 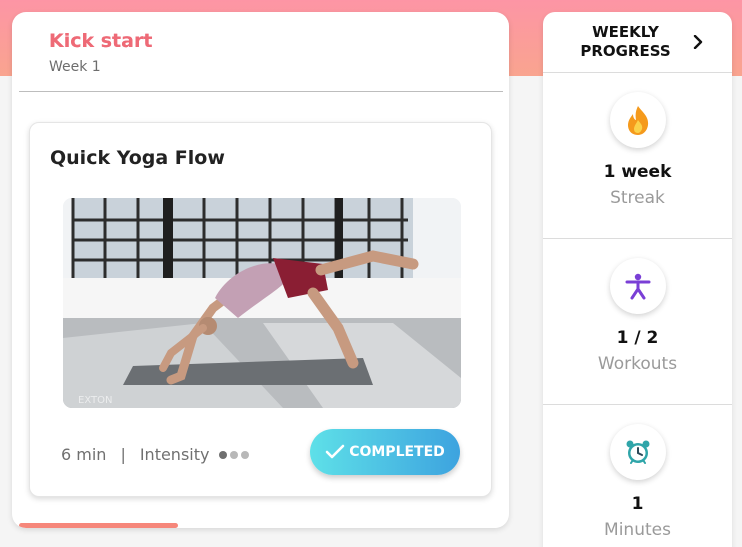 I want to click on completed-label: COMPLETED, so click(x=397, y=452).